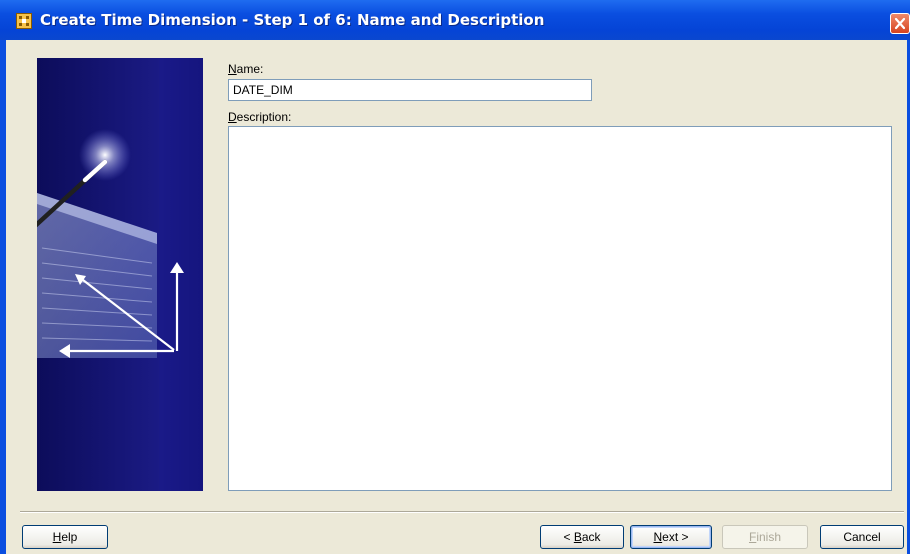  What do you see at coordinates (765, 537) in the screenshot?
I see `finish-button: Finish` at bounding box center [765, 537].